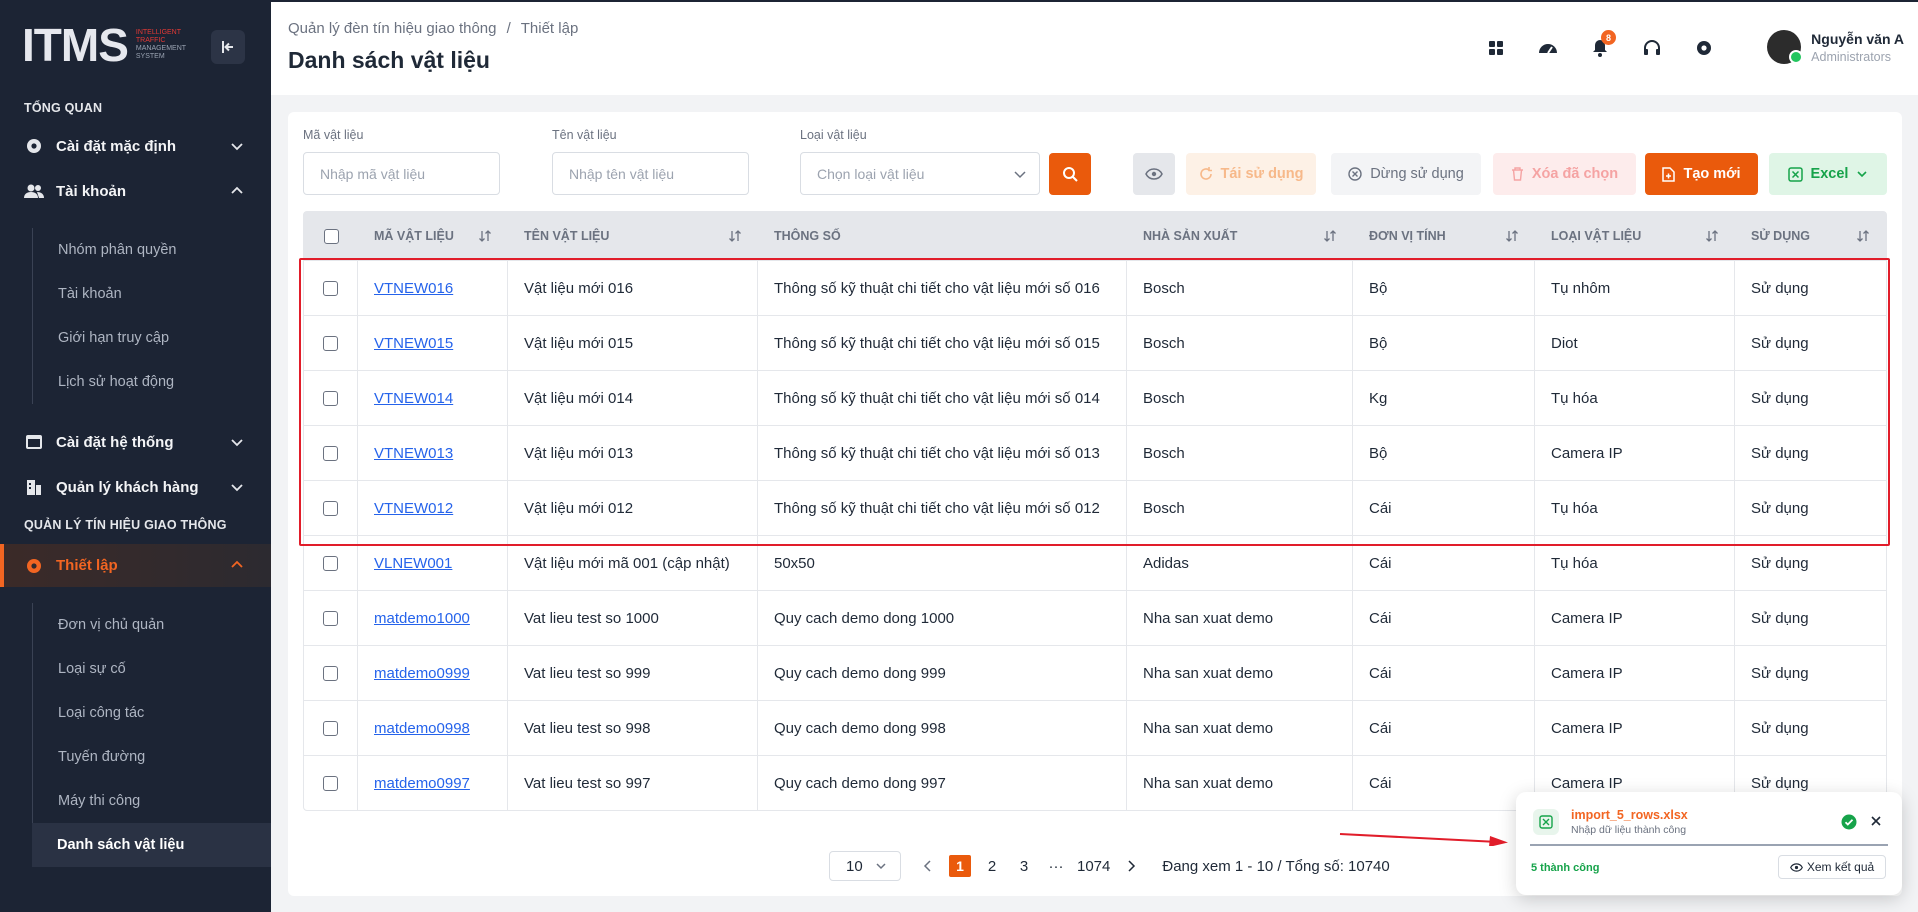  Describe the element at coordinates (422, 783) in the screenshot. I see `material-code-link: matdemo0997` at that location.